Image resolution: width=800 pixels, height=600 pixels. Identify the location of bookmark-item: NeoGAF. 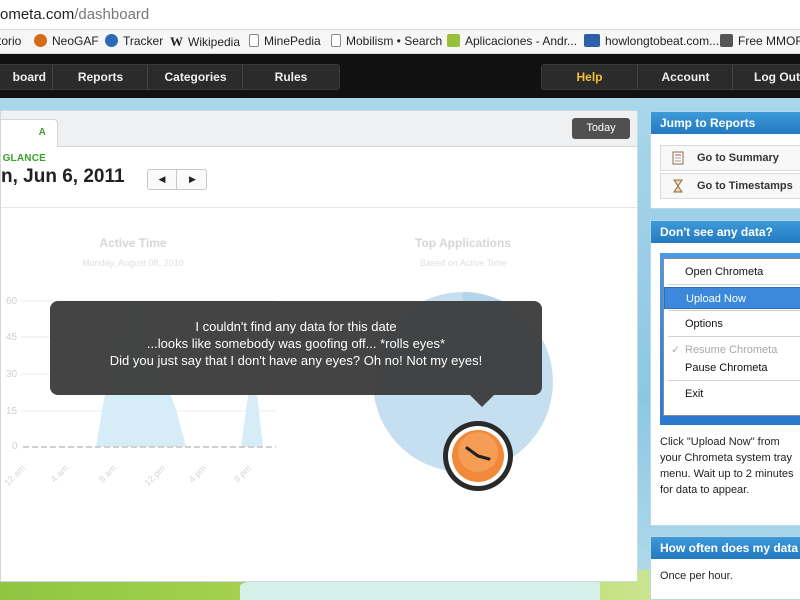
(66, 41).